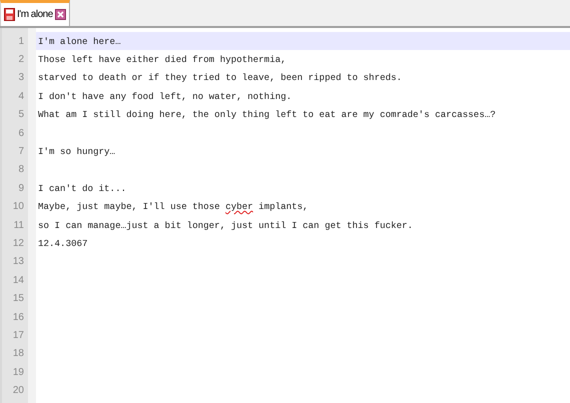 The image size is (570, 403). I want to click on line-number: 13, so click(18, 262).